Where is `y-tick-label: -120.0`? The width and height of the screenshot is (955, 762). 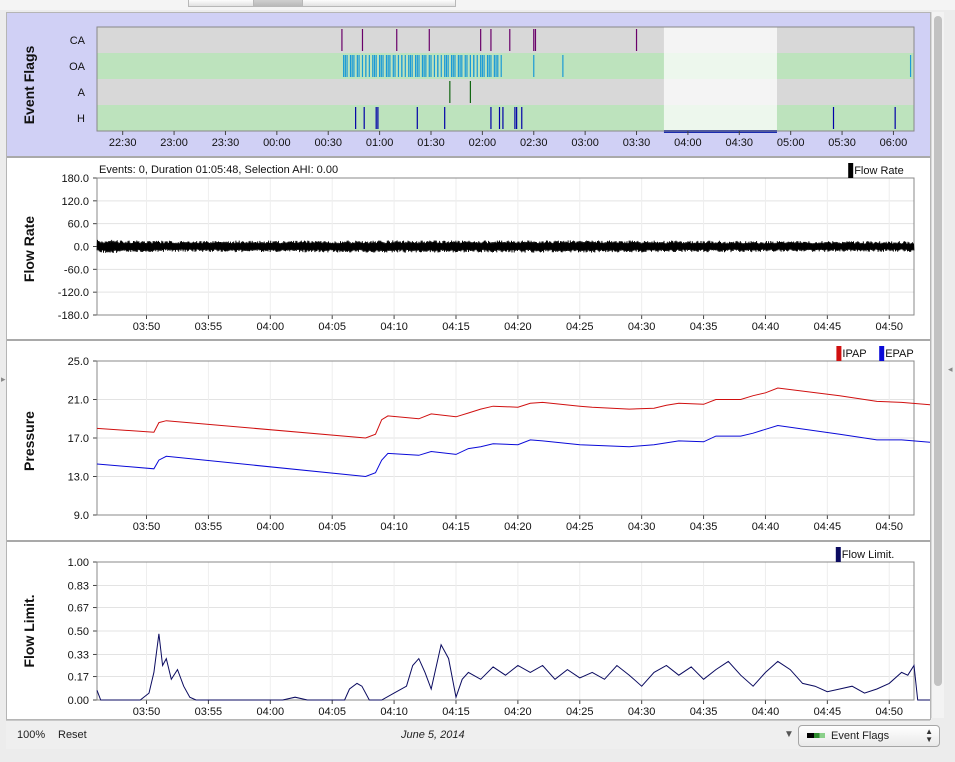
y-tick-label: -120.0 is located at coordinates (73, 293).